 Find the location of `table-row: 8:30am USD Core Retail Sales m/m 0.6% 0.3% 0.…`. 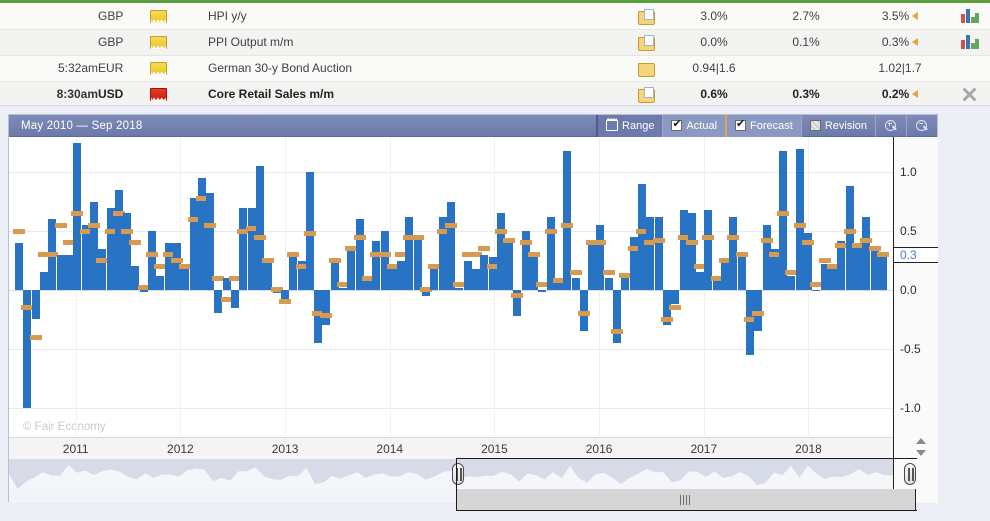

table-row: 8:30am USD Core Retail Sales m/m 0.6% 0.3% 0.… is located at coordinates (495, 94).